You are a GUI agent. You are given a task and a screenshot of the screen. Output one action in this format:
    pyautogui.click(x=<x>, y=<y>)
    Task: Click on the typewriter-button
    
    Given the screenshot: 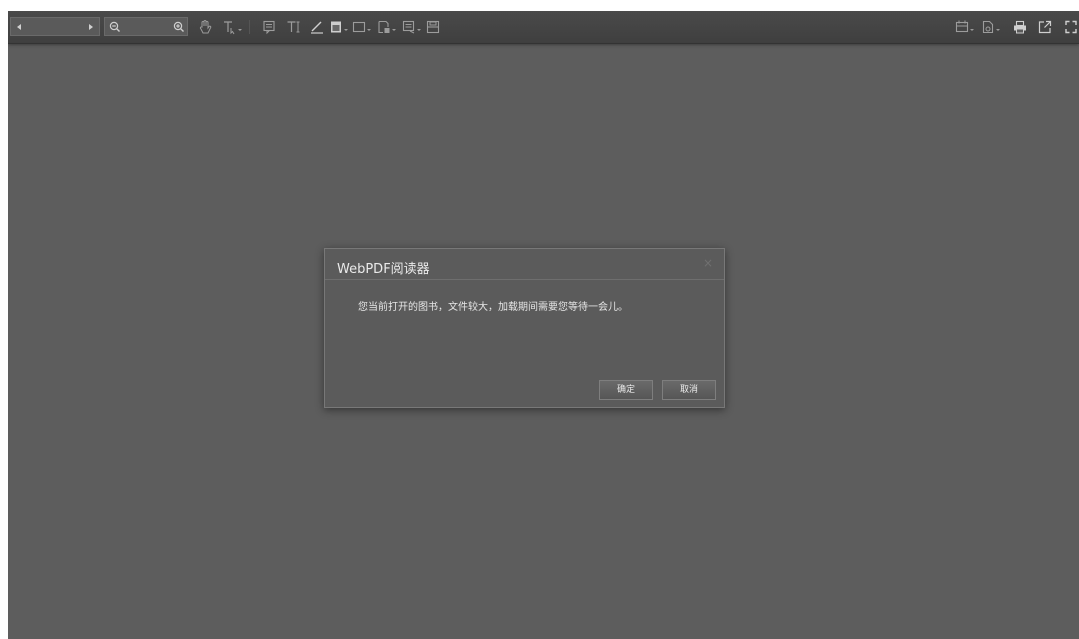 What is the action you would take?
    pyautogui.click(x=294, y=27)
    